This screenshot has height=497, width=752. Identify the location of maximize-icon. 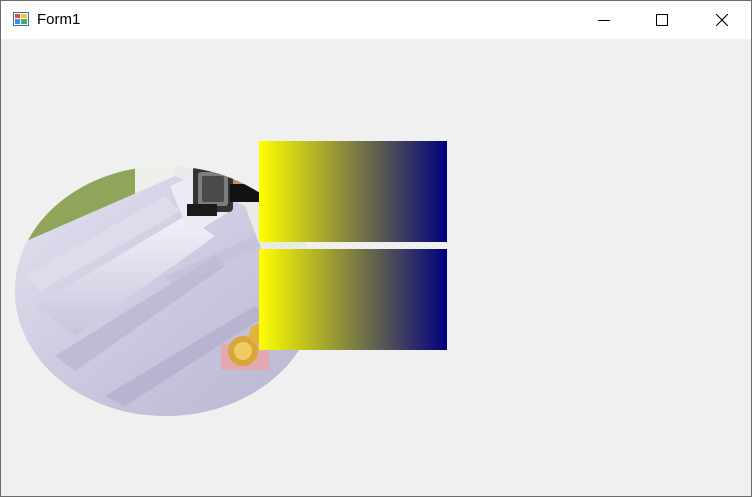
(662, 20).